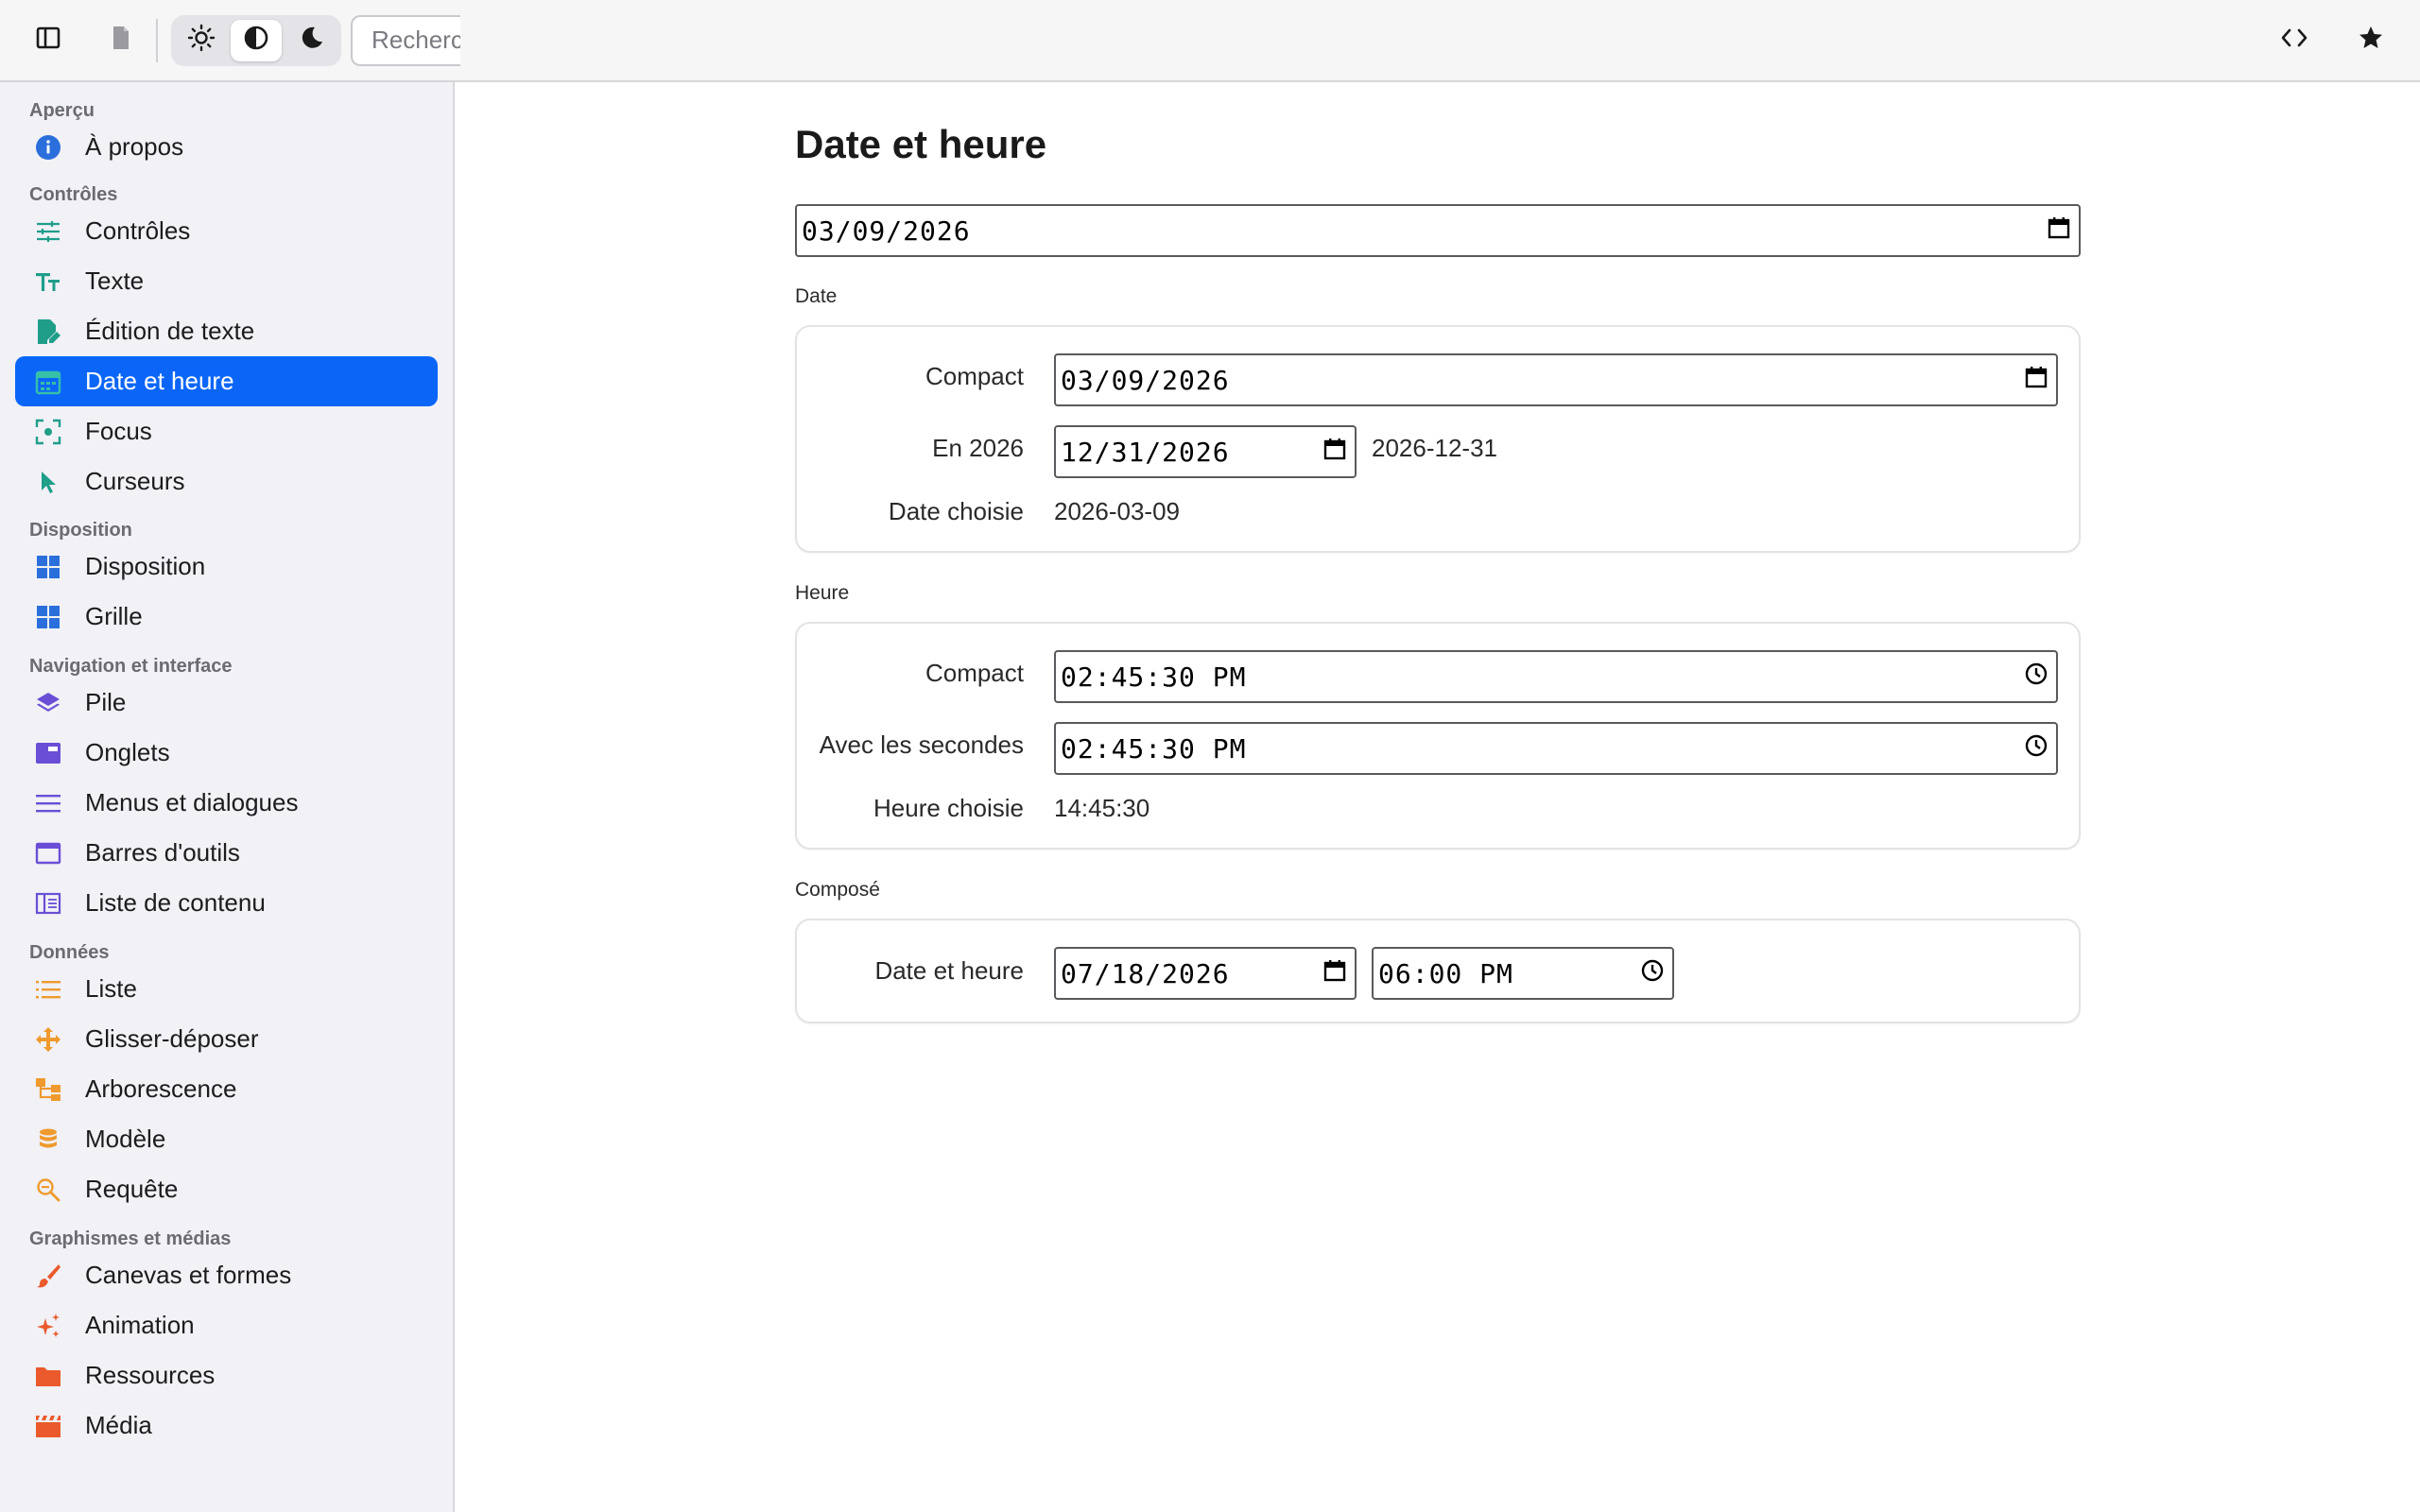 Image resolution: width=2420 pixels, height=1512 pixels. What do you see at coordinates (2370, 40) in the screenshot?
I see `favorite-button` at bounding box center [2370, 40].